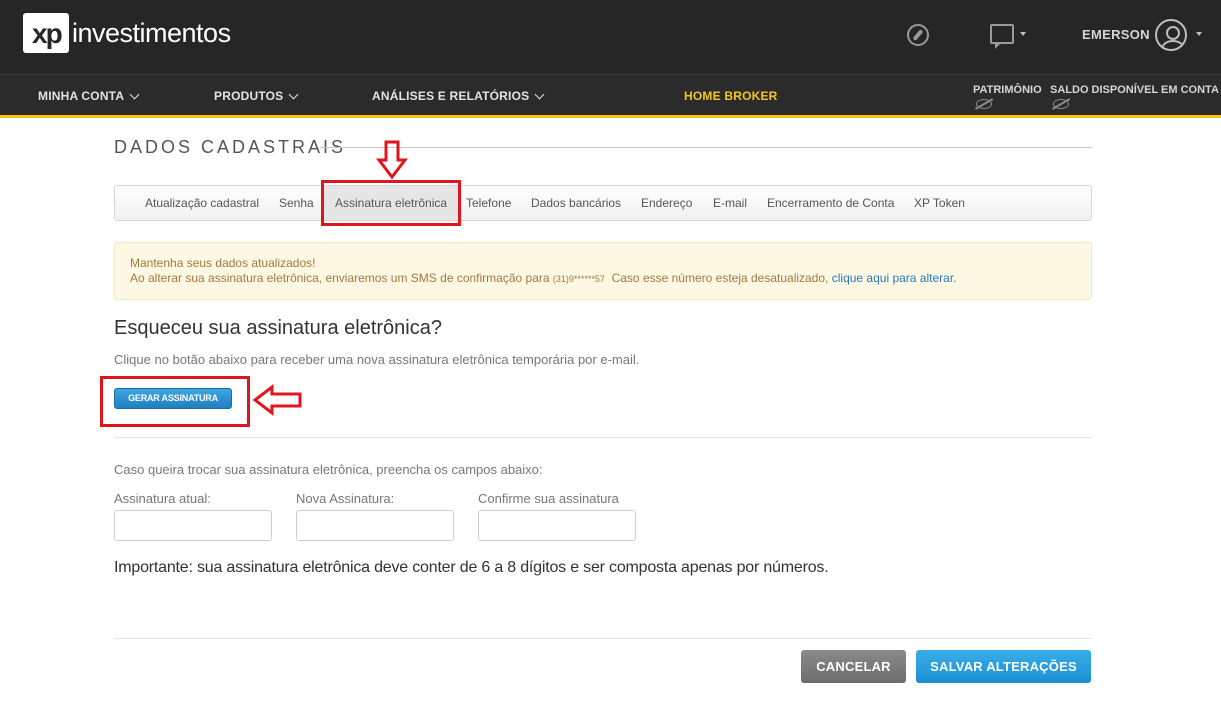 The image size is (1221, 727). Describe the element at coordinates (193, 525) in the screenshot. I see `current-signature-input` at that location.